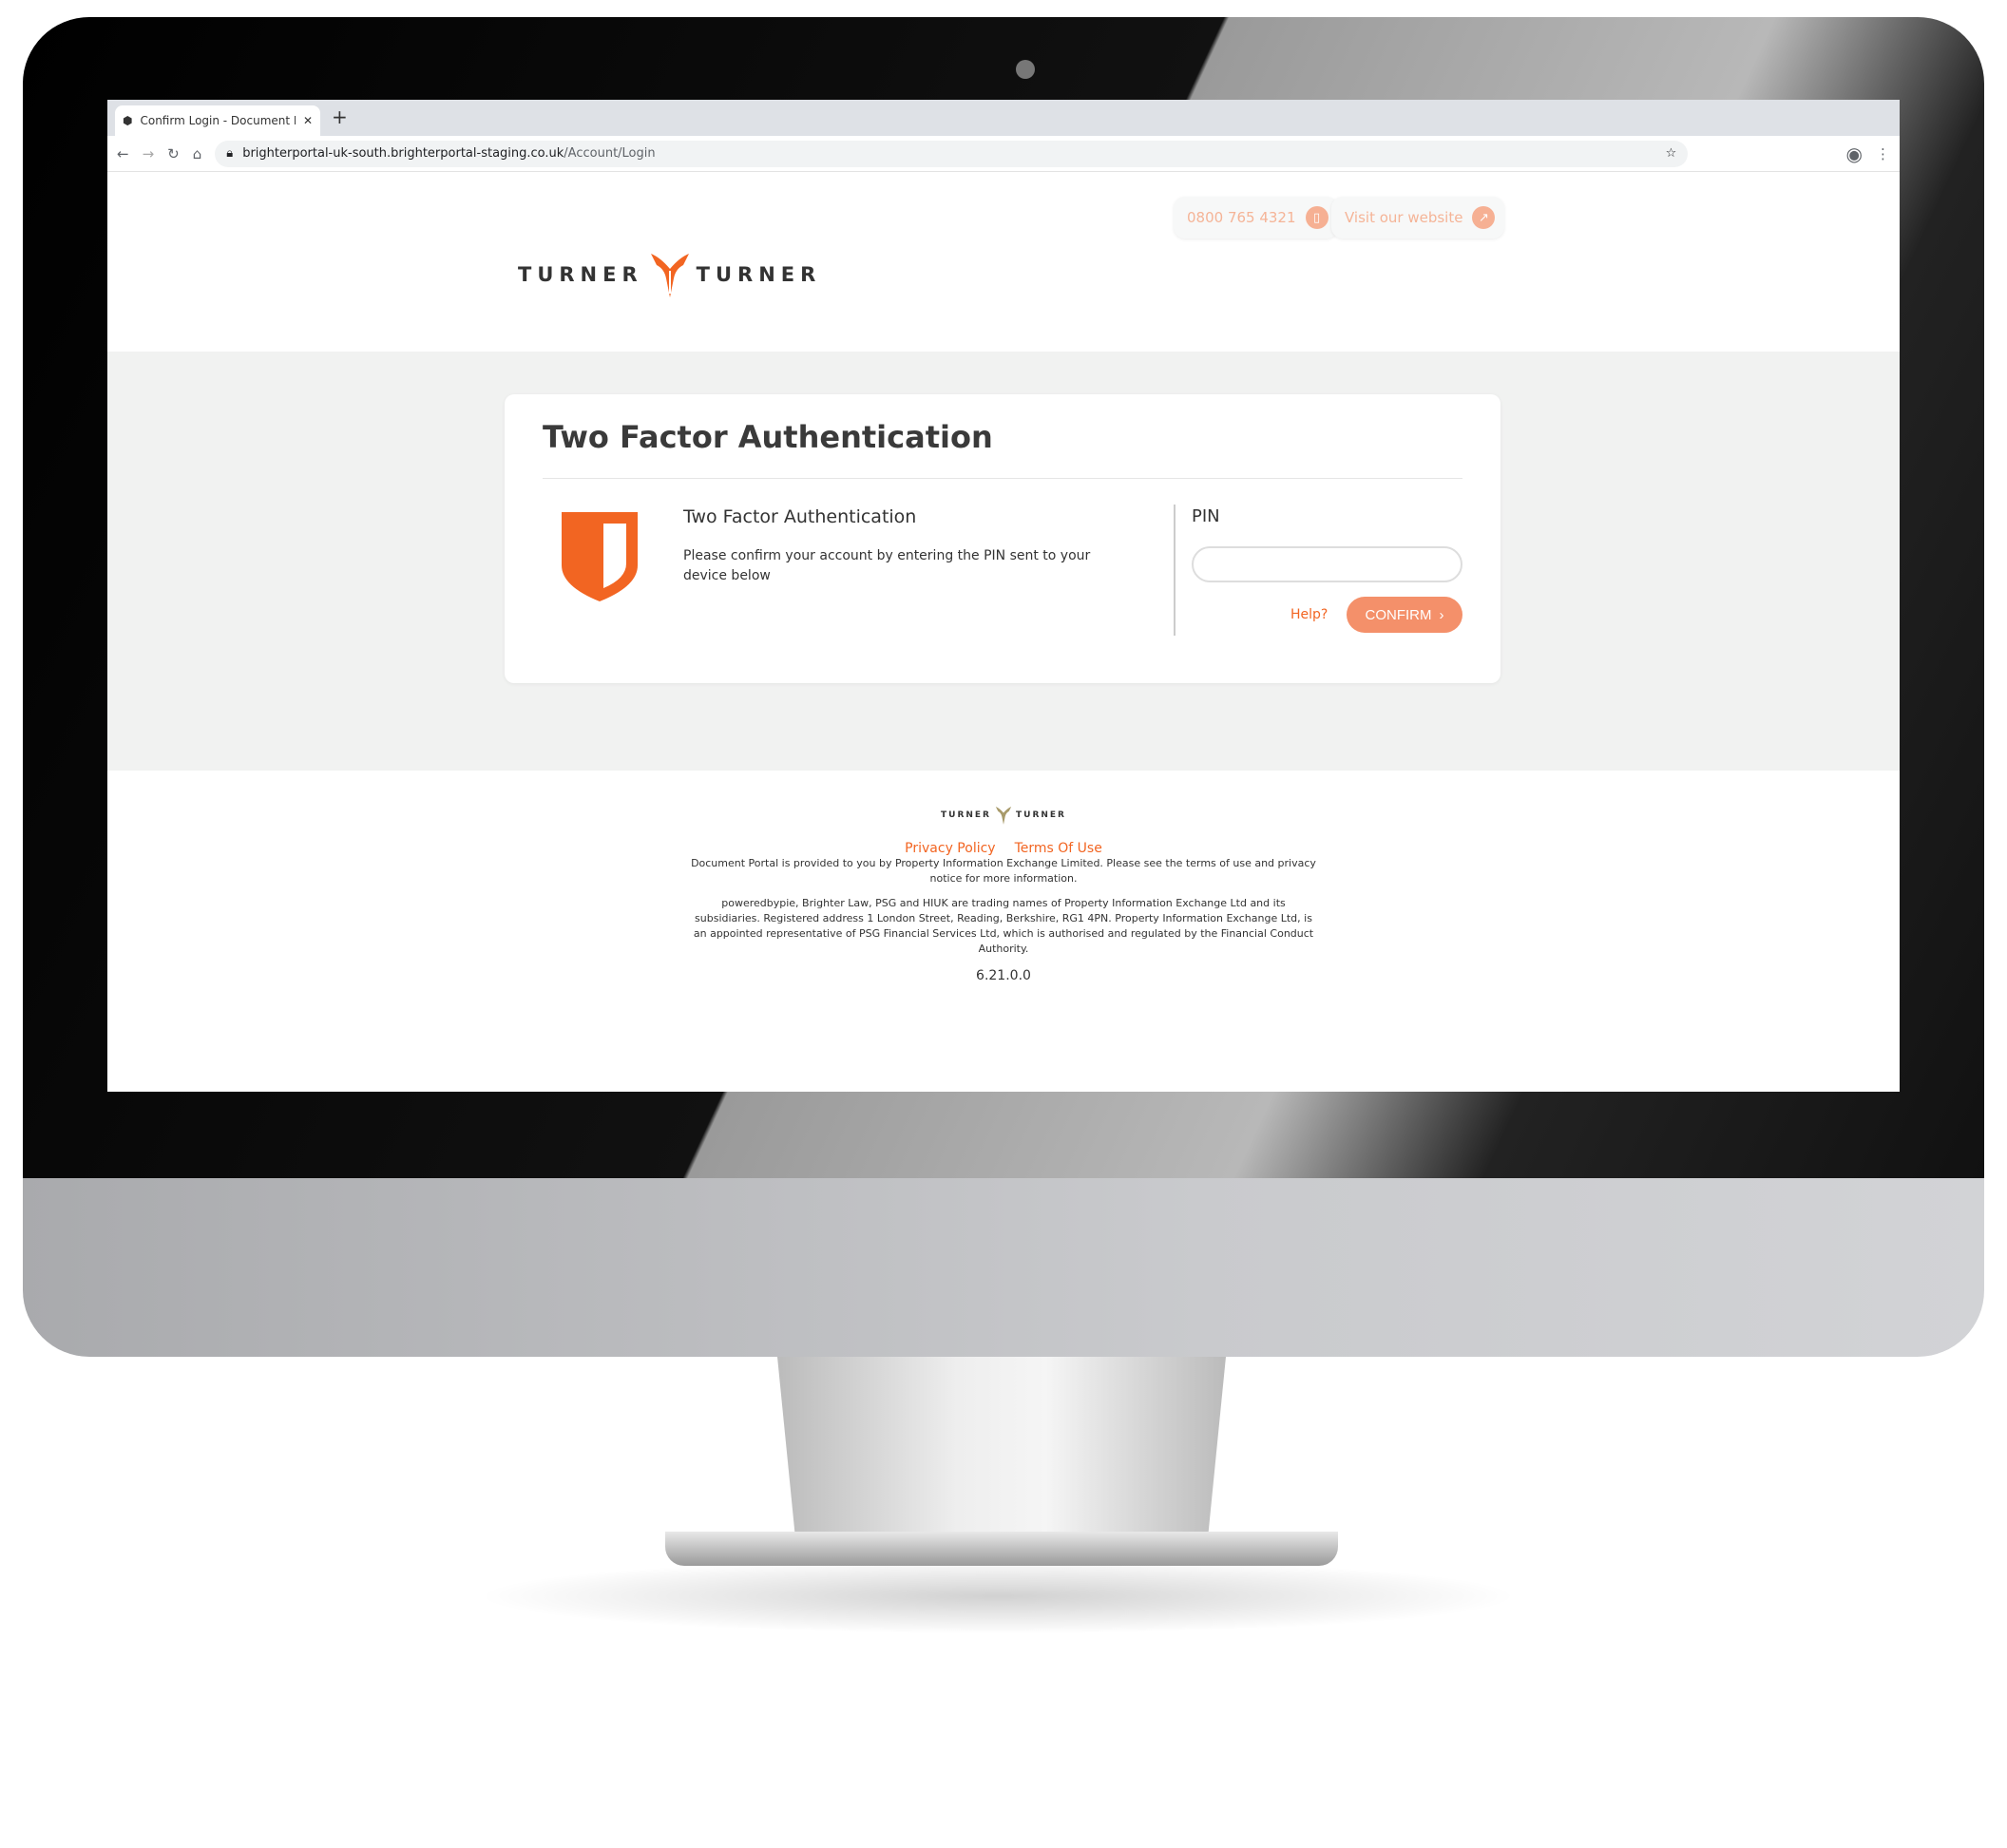 This screenshot has width=2007, height=1848. What do you see at coordinates (580, 275) in the screenshot?
I see `logo-text-left: TURNER` at bounding box center [580, 275].